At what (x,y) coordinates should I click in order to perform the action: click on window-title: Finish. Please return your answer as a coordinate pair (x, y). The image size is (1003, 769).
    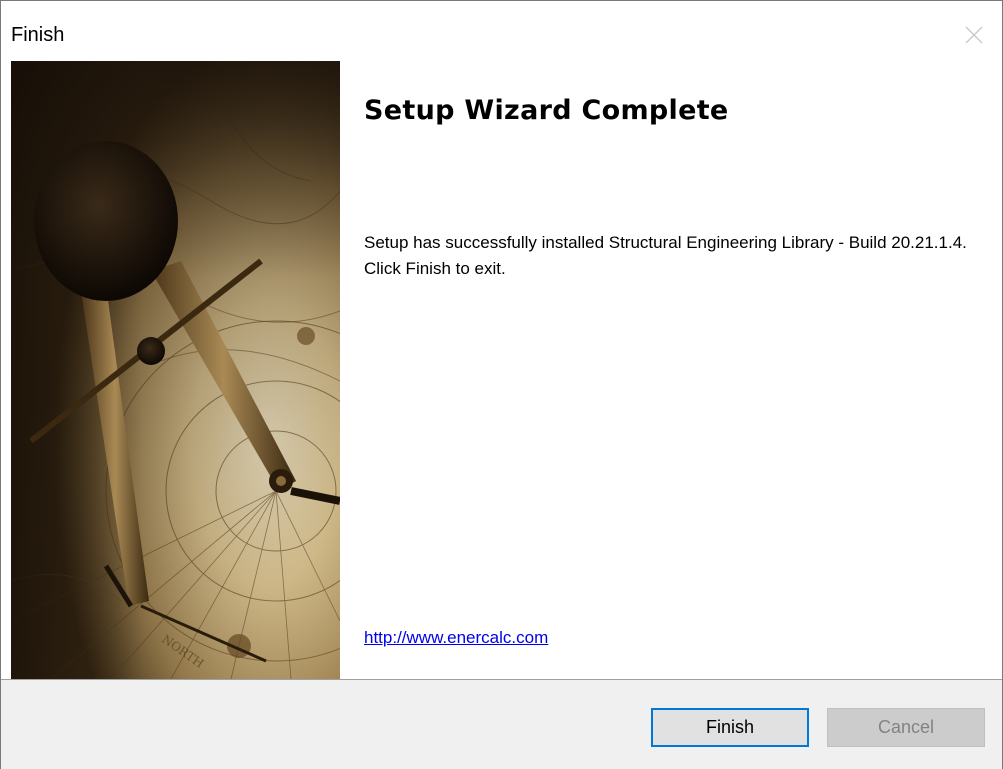
    Looking at the image, I should click on (38, 35).